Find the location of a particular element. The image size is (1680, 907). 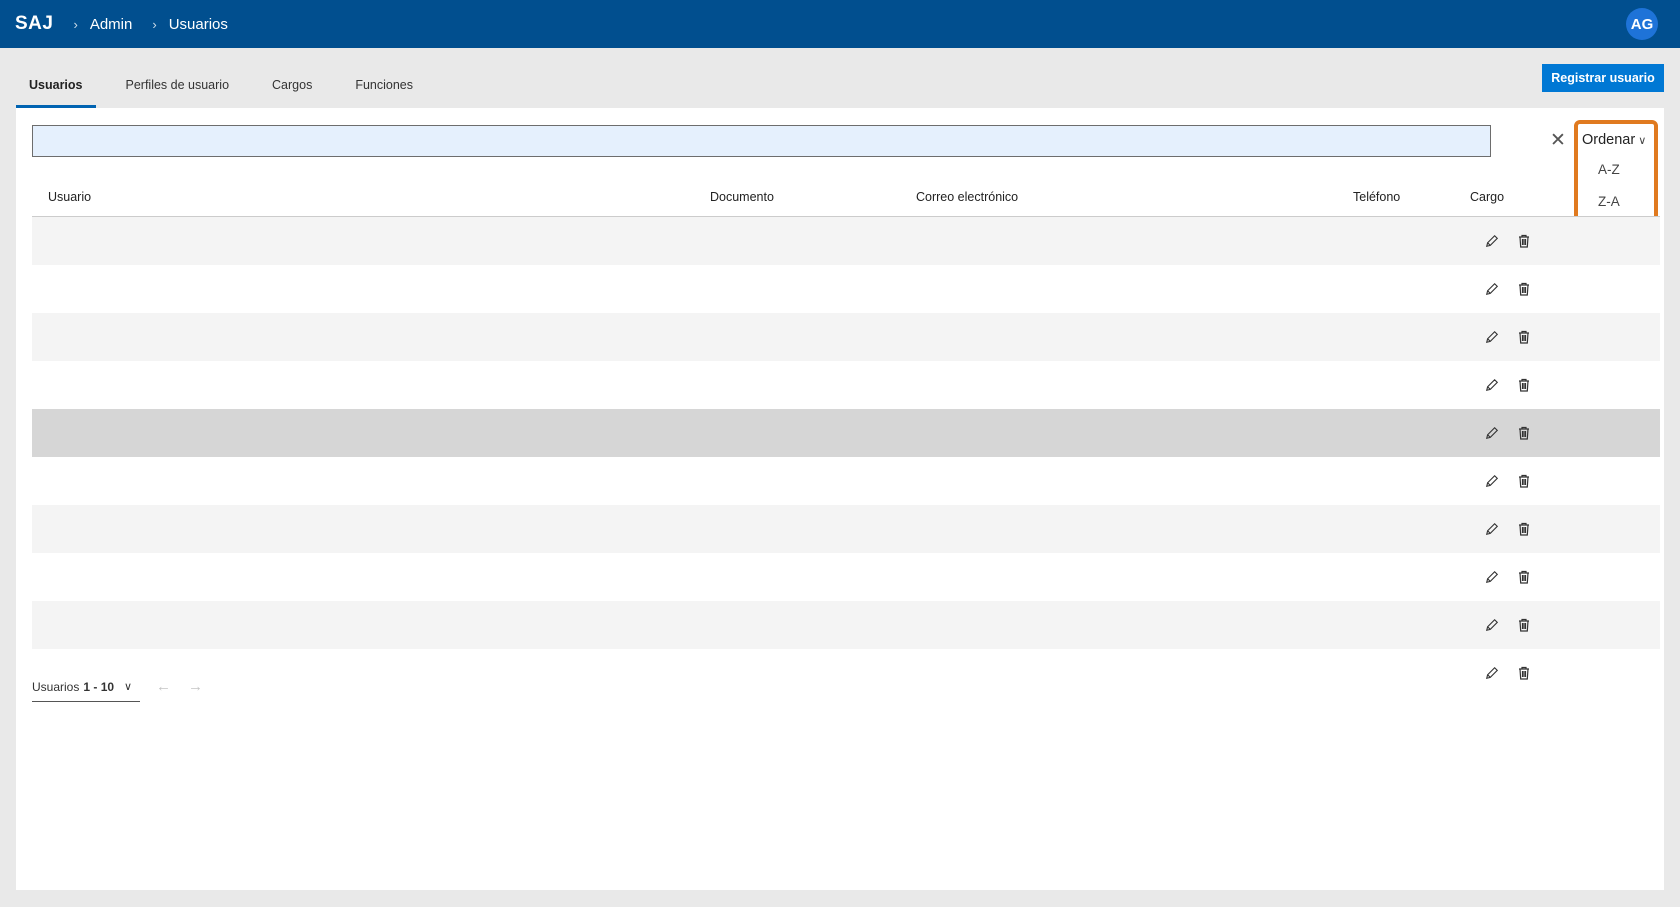

search-input is located at coordinates (761, 141).